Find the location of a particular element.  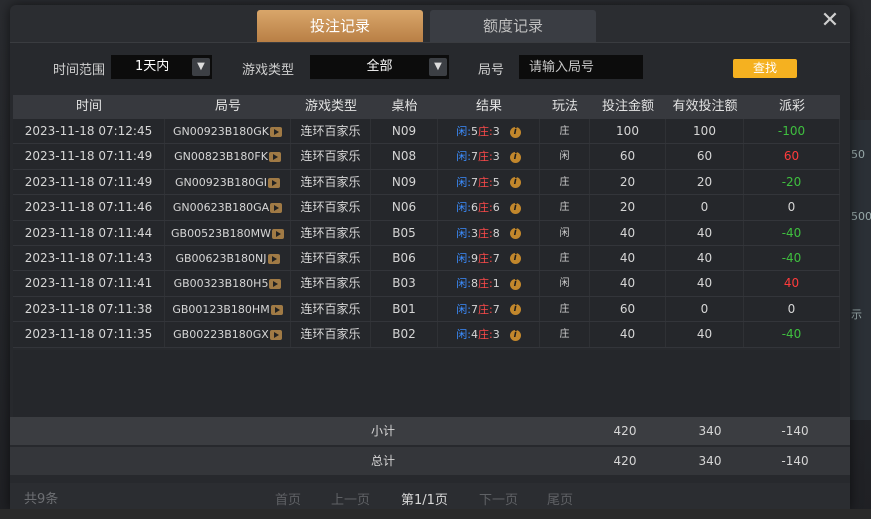

round-id: GN00923B180GI is located at coordinates (221, 182).